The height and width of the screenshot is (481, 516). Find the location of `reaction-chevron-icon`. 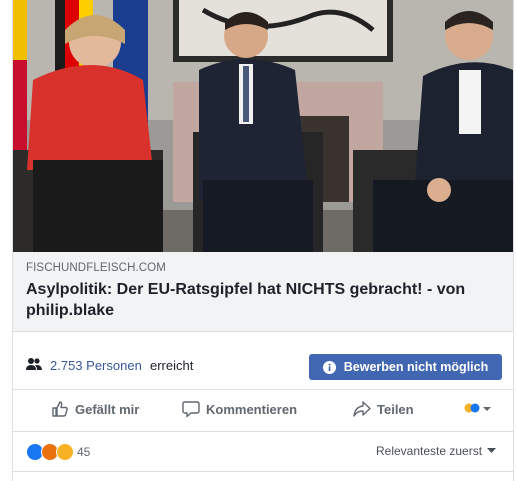

reaction-chevron-icon is located at coordinates (477, 408).